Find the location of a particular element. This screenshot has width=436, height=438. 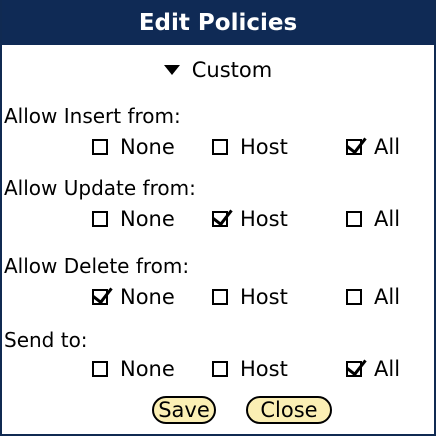

insert-none-checkbox: None is located at coordinates (133, 147).